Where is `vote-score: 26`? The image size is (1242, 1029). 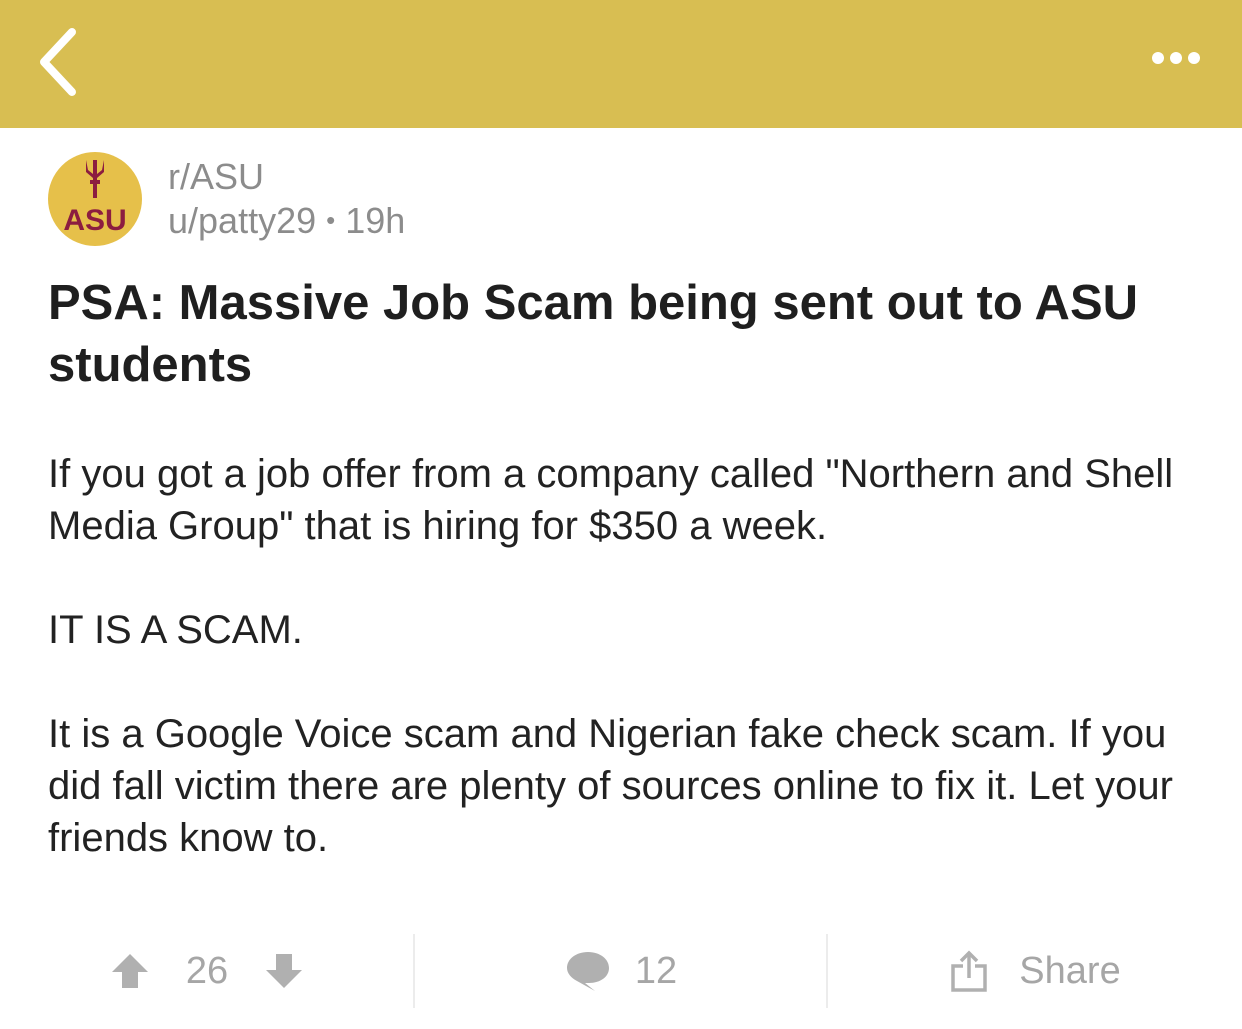
vote-score: 26 is located at coordinates (207, 970).